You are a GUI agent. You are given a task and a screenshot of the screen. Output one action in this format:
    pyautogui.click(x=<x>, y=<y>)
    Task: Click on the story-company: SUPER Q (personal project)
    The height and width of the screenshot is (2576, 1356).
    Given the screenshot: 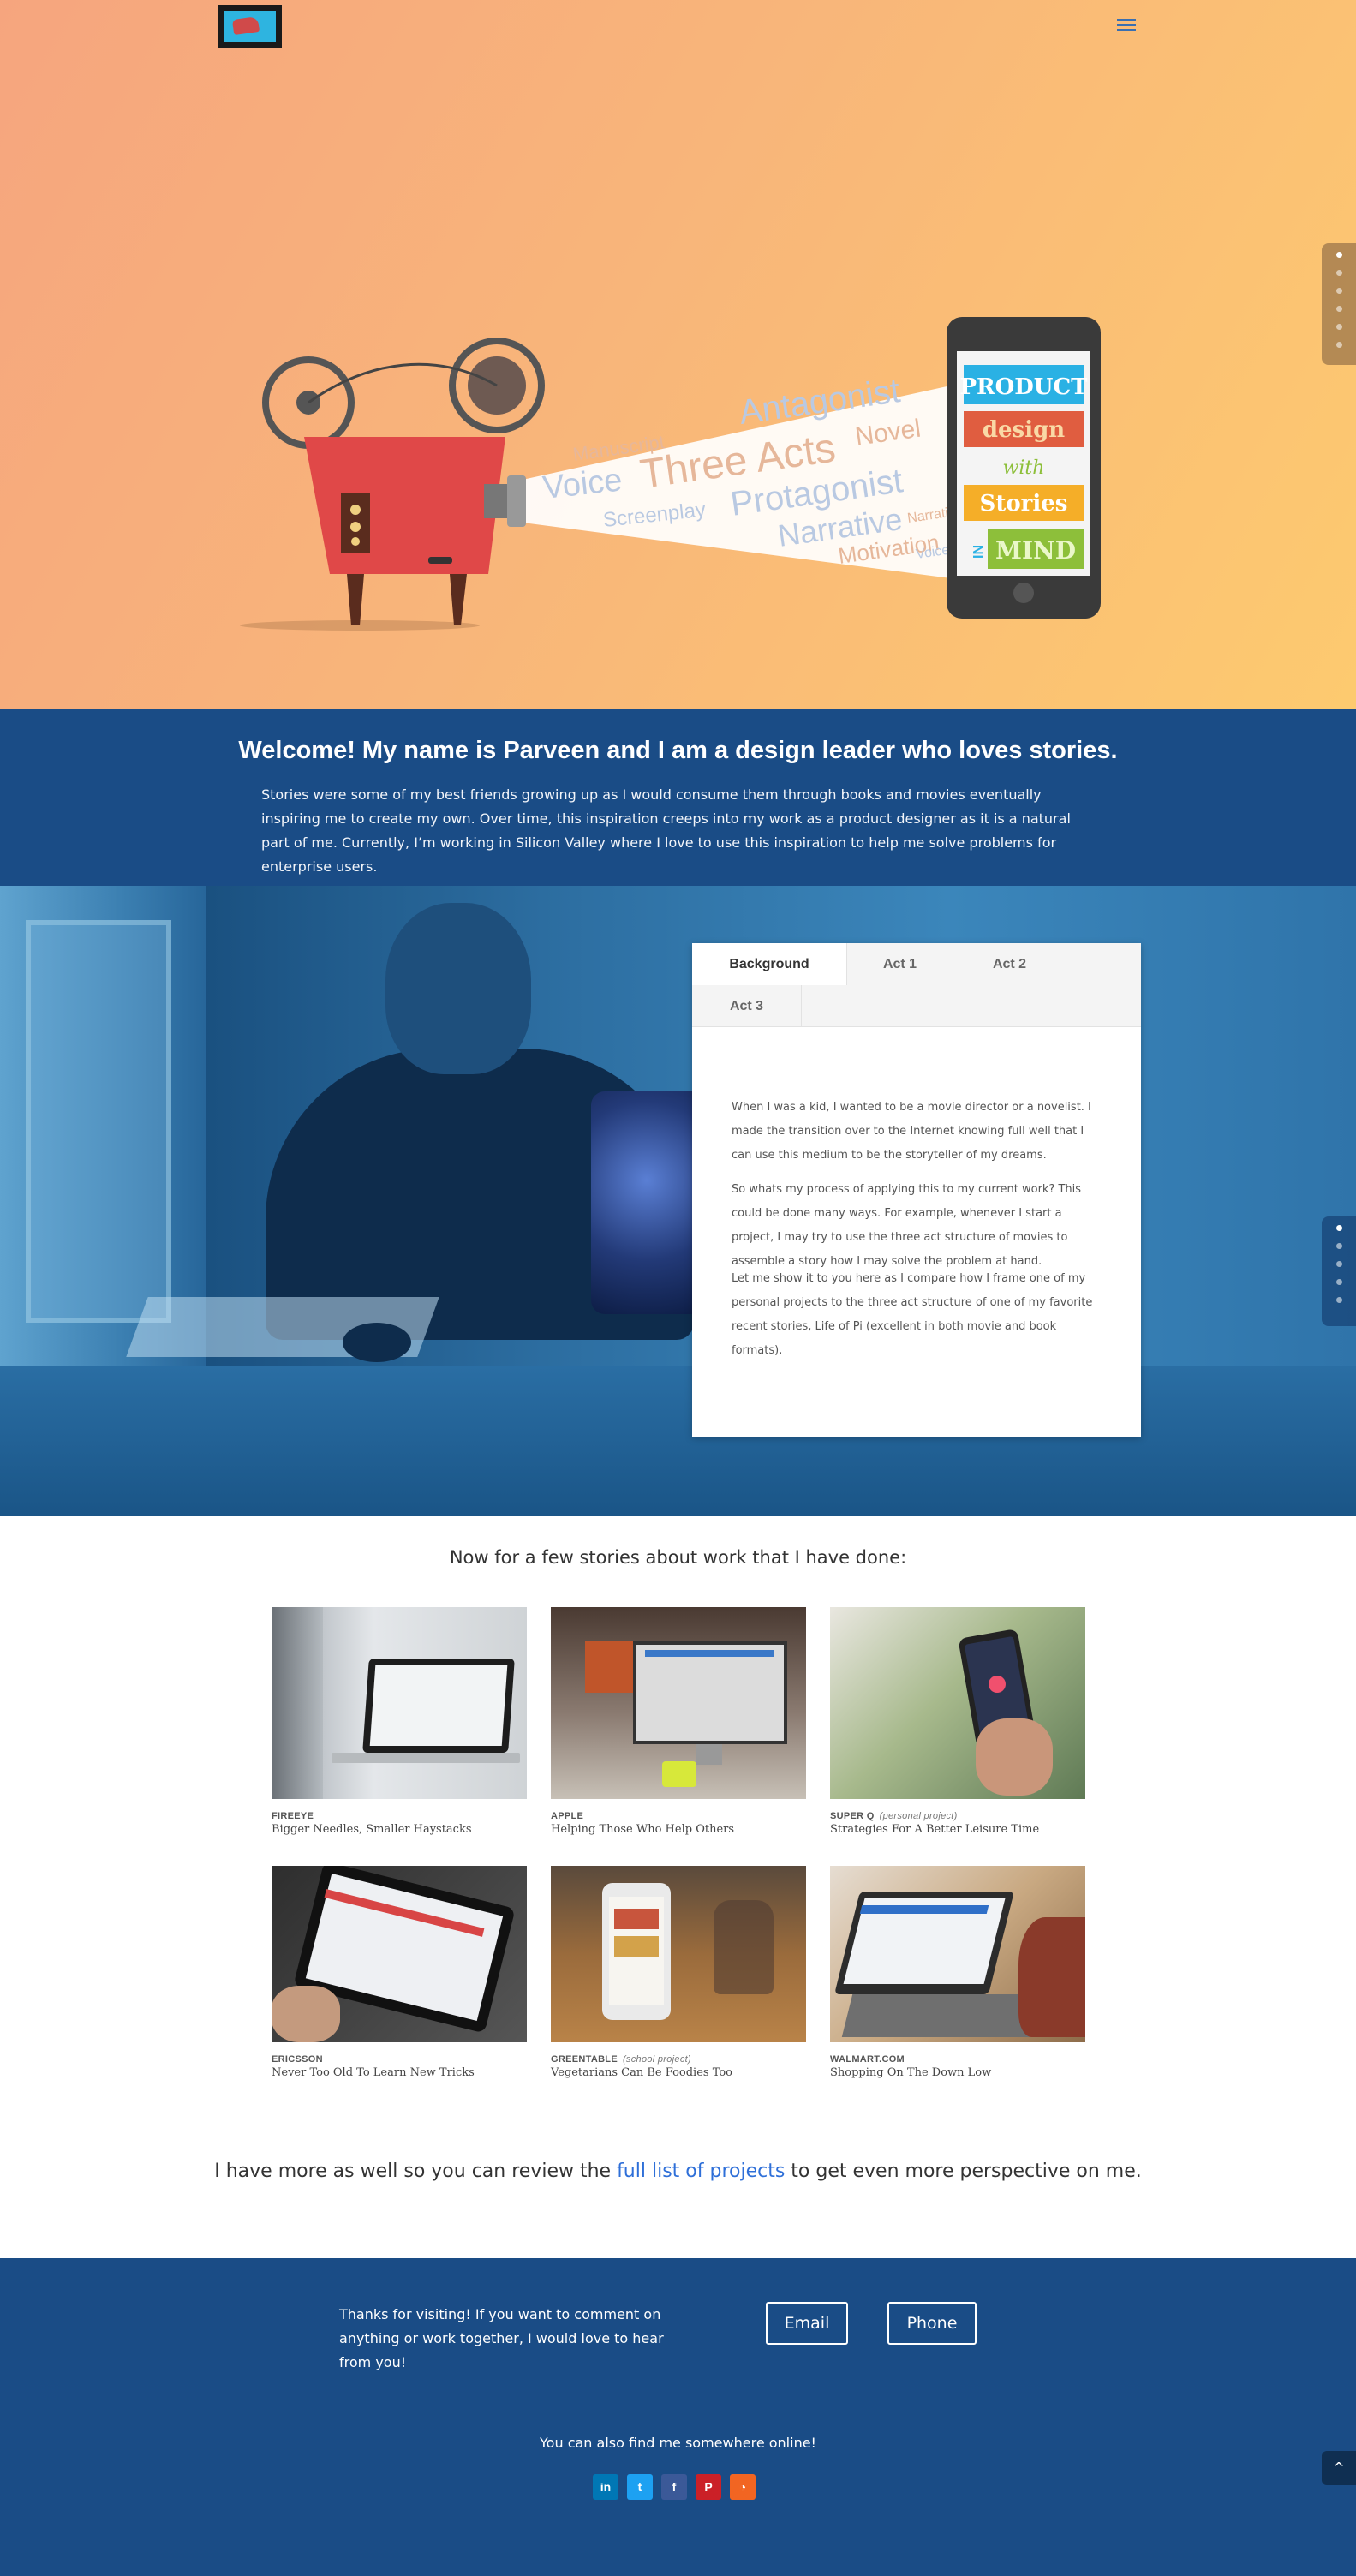 What is the action you would take?
    pyautogui.click(x=894, y=1816)
    